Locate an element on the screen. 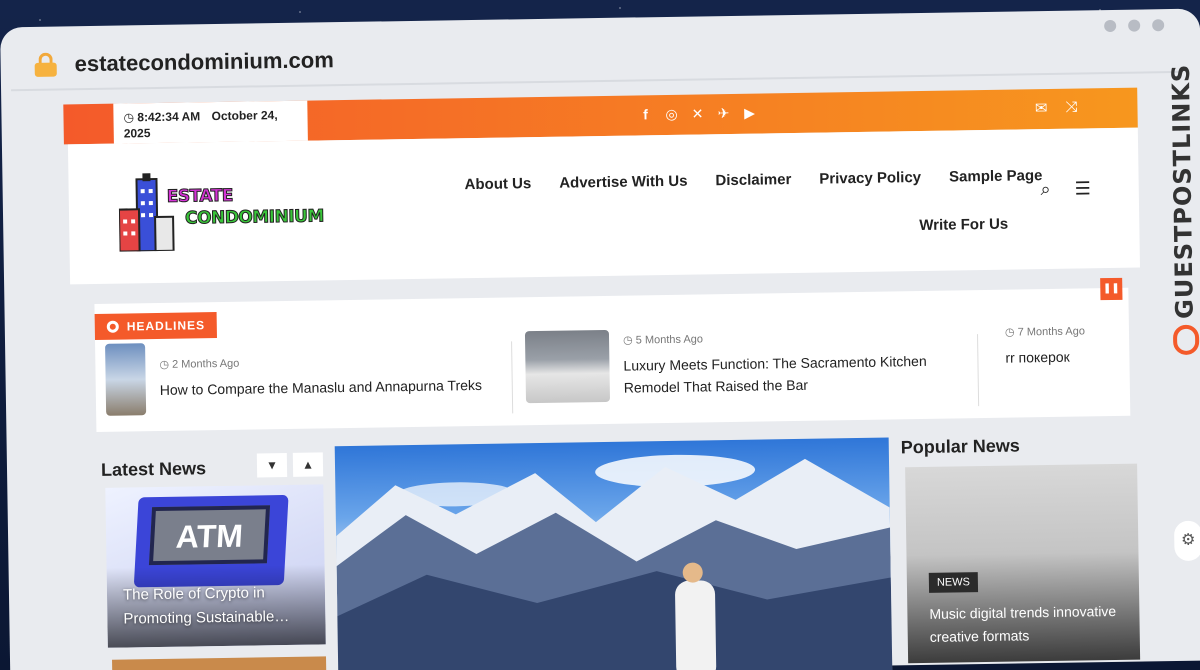 This screenshot has width=1200, height=670. headline-date: ◷ 5 Months Ago is located at coordinates (663, 339).